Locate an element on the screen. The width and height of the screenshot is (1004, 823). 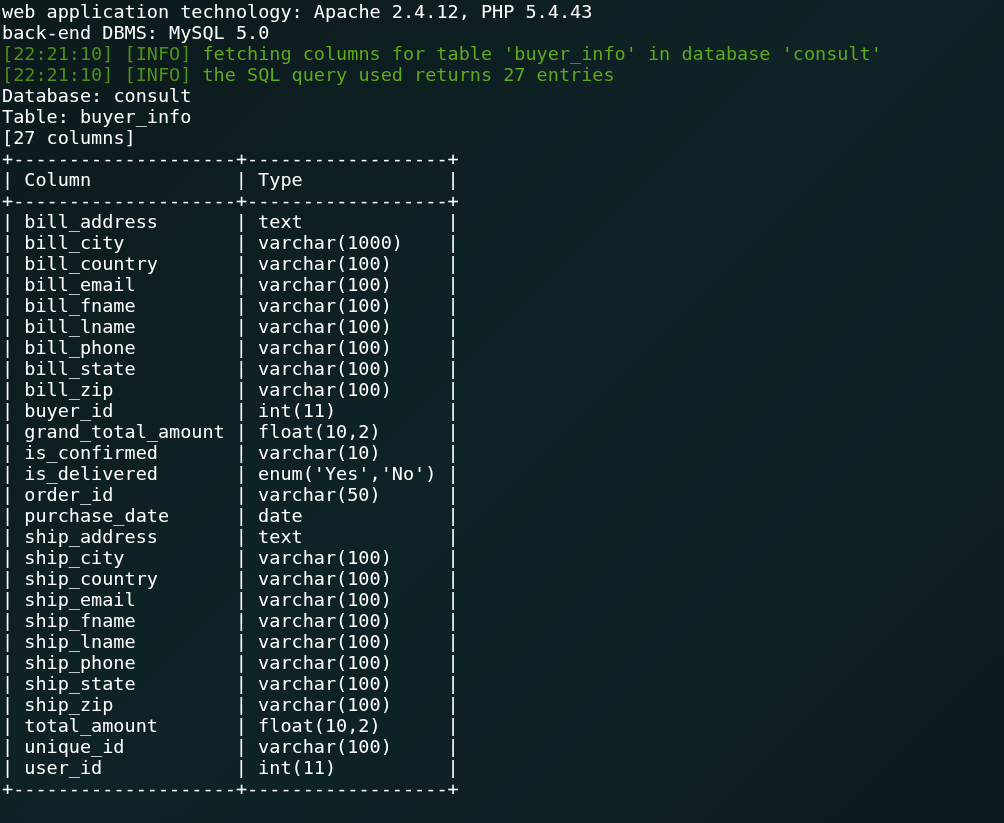
table-cell-text: float(10,2) is located at coordinates (320, 725).